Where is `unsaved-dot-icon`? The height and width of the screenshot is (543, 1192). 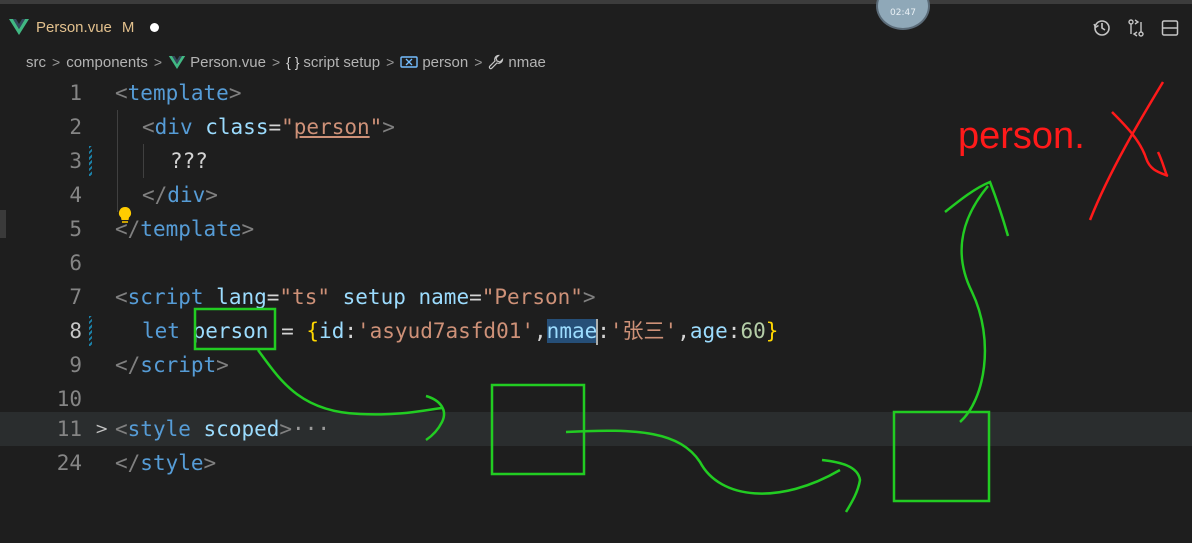 unsaved-dot-icon is located at coordinates (155, 27).